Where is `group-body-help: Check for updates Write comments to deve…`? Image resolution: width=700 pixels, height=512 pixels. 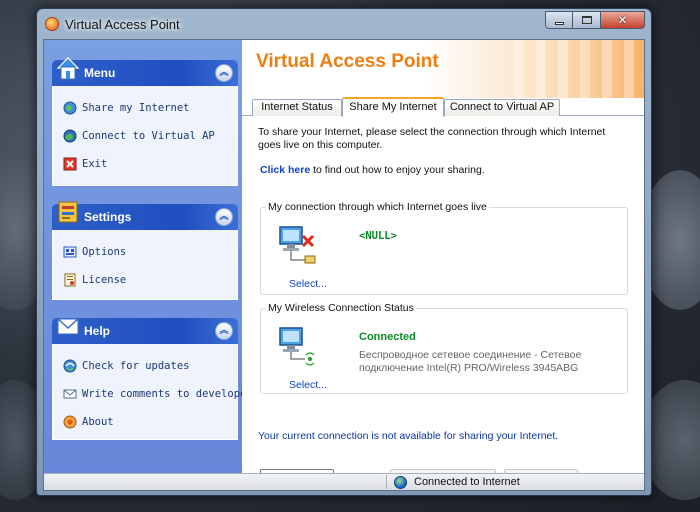
group-body-help: Check for updates Write comments to deve… is located at coordinates (152, 392).